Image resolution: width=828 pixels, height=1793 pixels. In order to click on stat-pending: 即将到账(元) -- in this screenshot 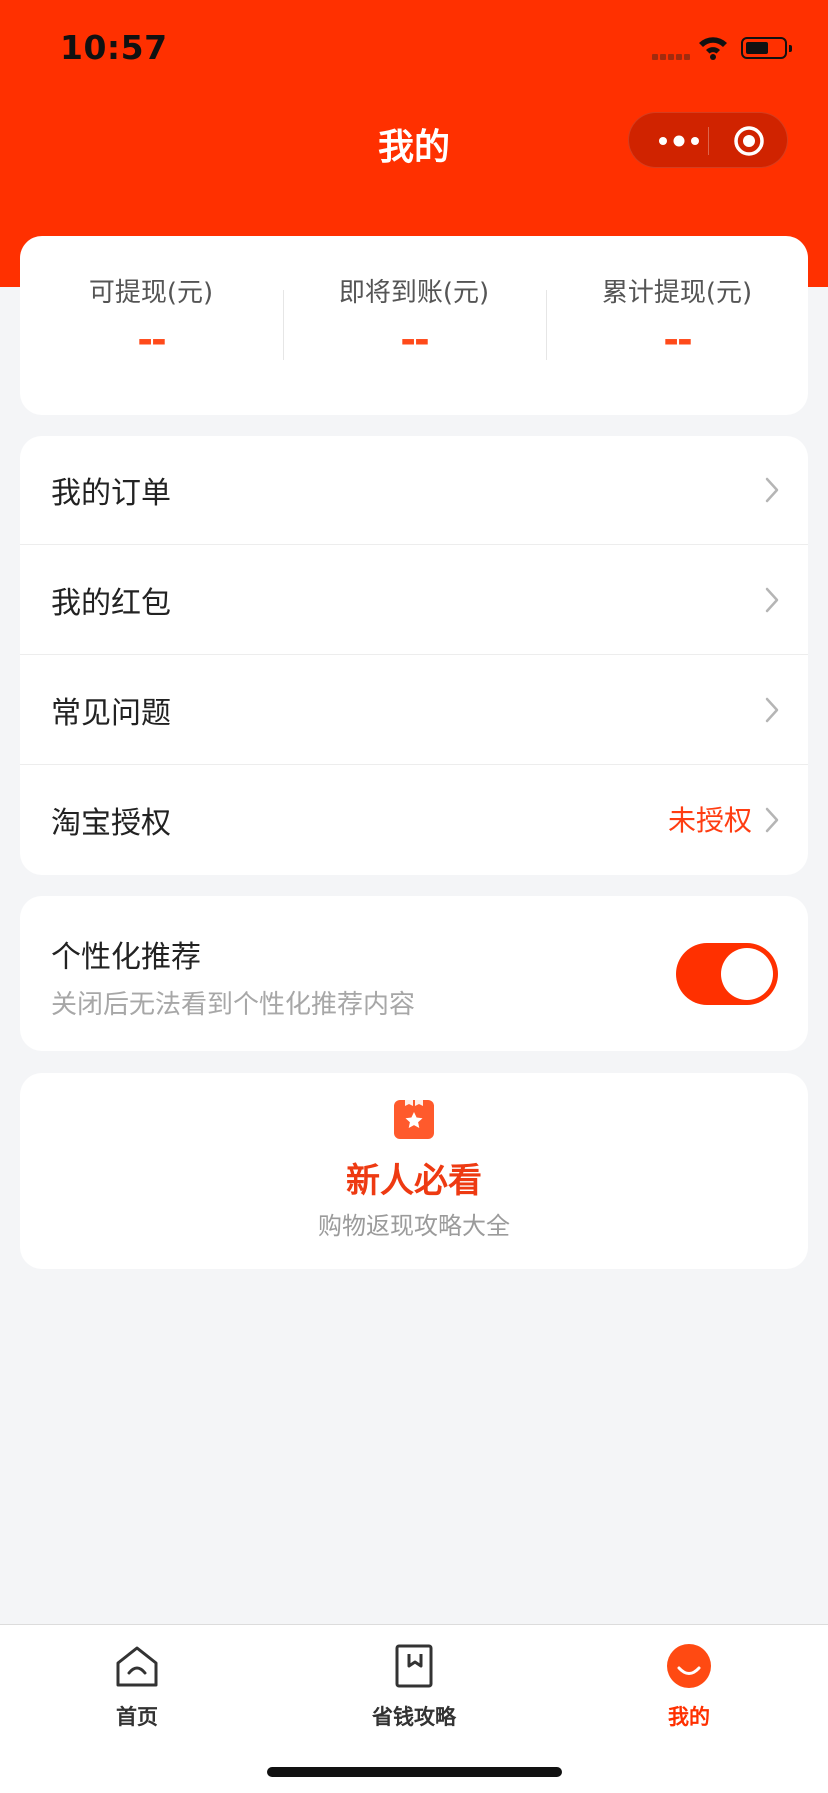, I will do `click(414, 325)`.